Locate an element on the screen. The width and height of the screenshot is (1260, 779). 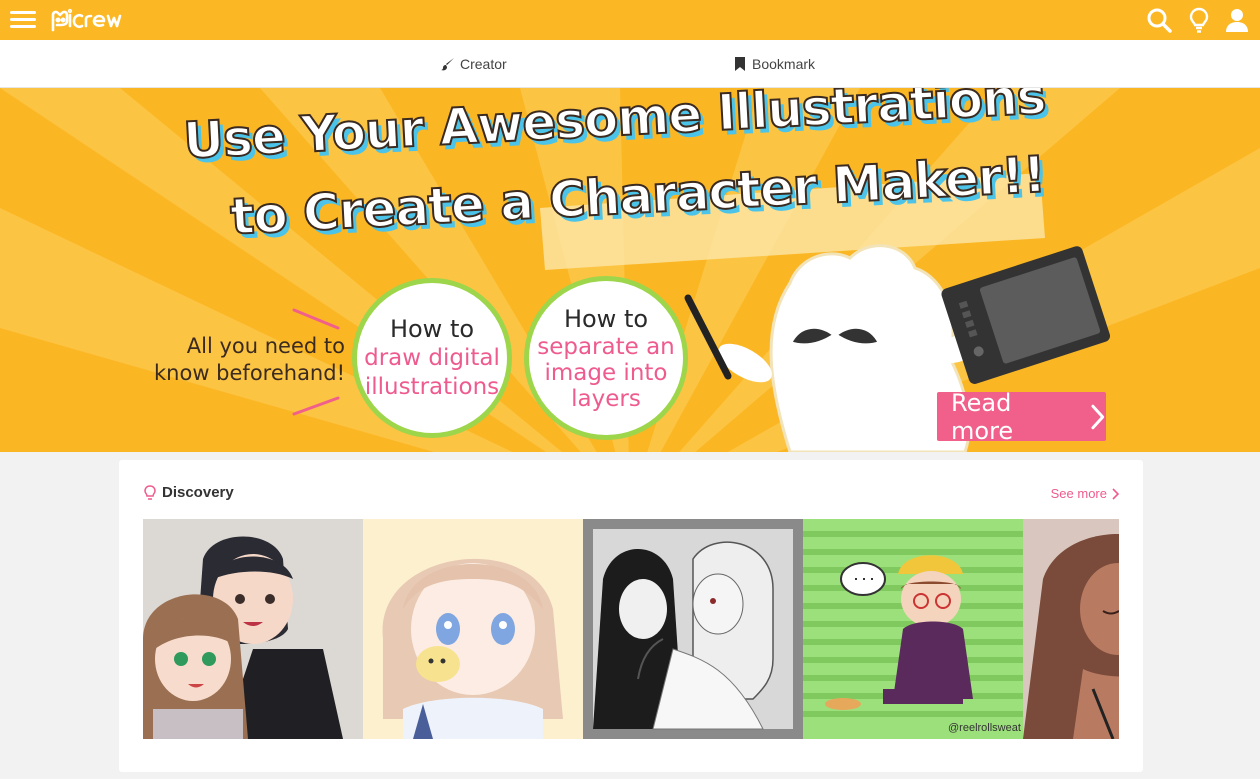
top-bar is located at coordinates (630, 20).